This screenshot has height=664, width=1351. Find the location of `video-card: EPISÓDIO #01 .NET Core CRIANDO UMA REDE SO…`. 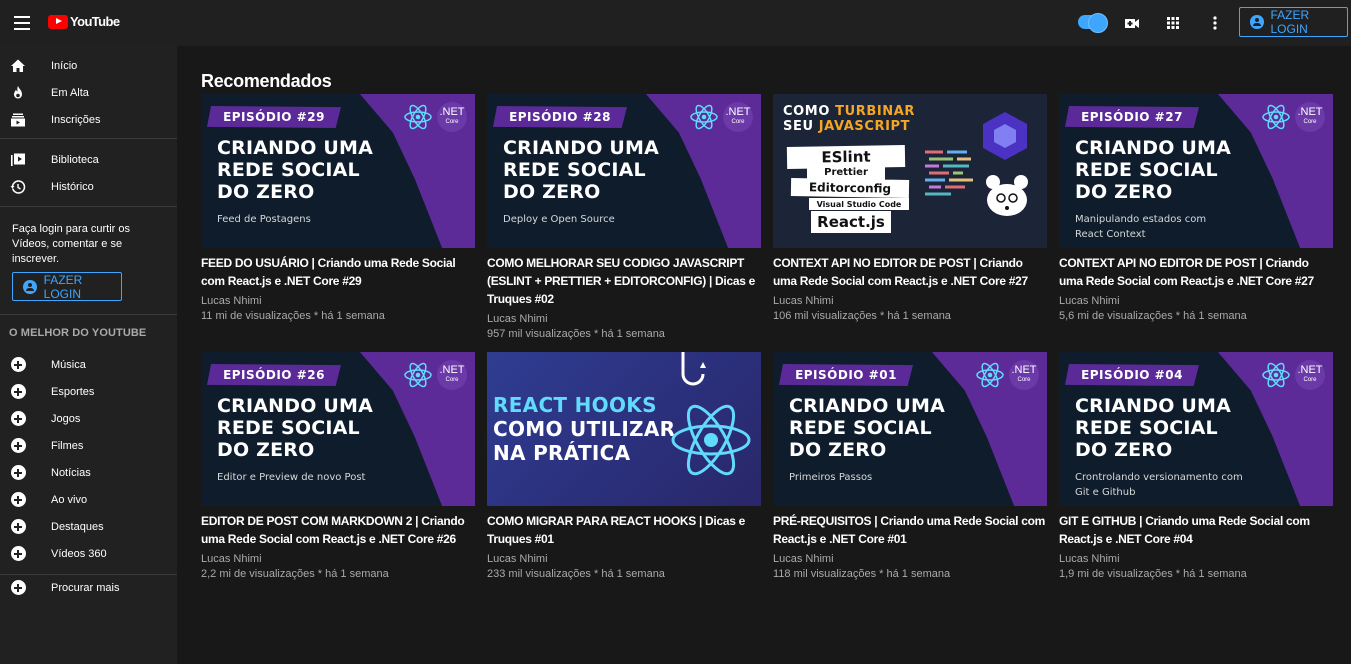

video-card: EPISÓDIO #01 .NET Core CRIANDO UMA REDE SO… is located at coordinates (910, 467).